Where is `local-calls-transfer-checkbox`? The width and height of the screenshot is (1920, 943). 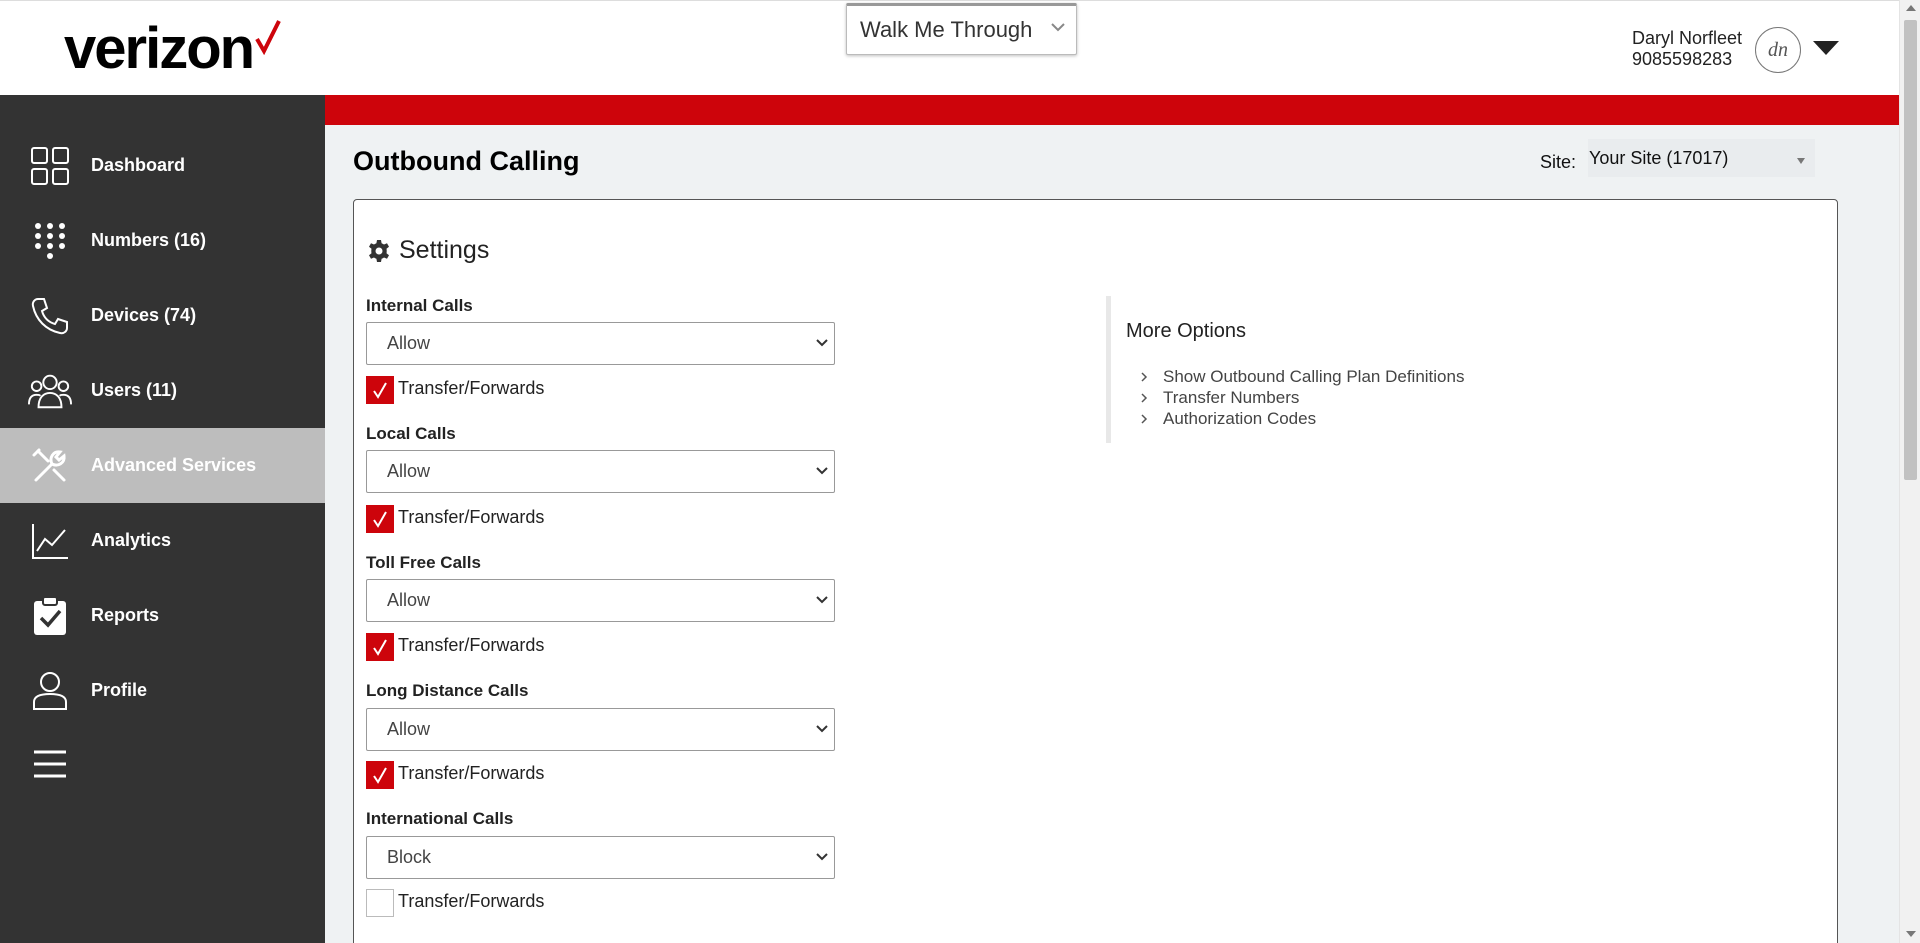 local-calls-transfer-checkbox is located at coordinates (380, 519).